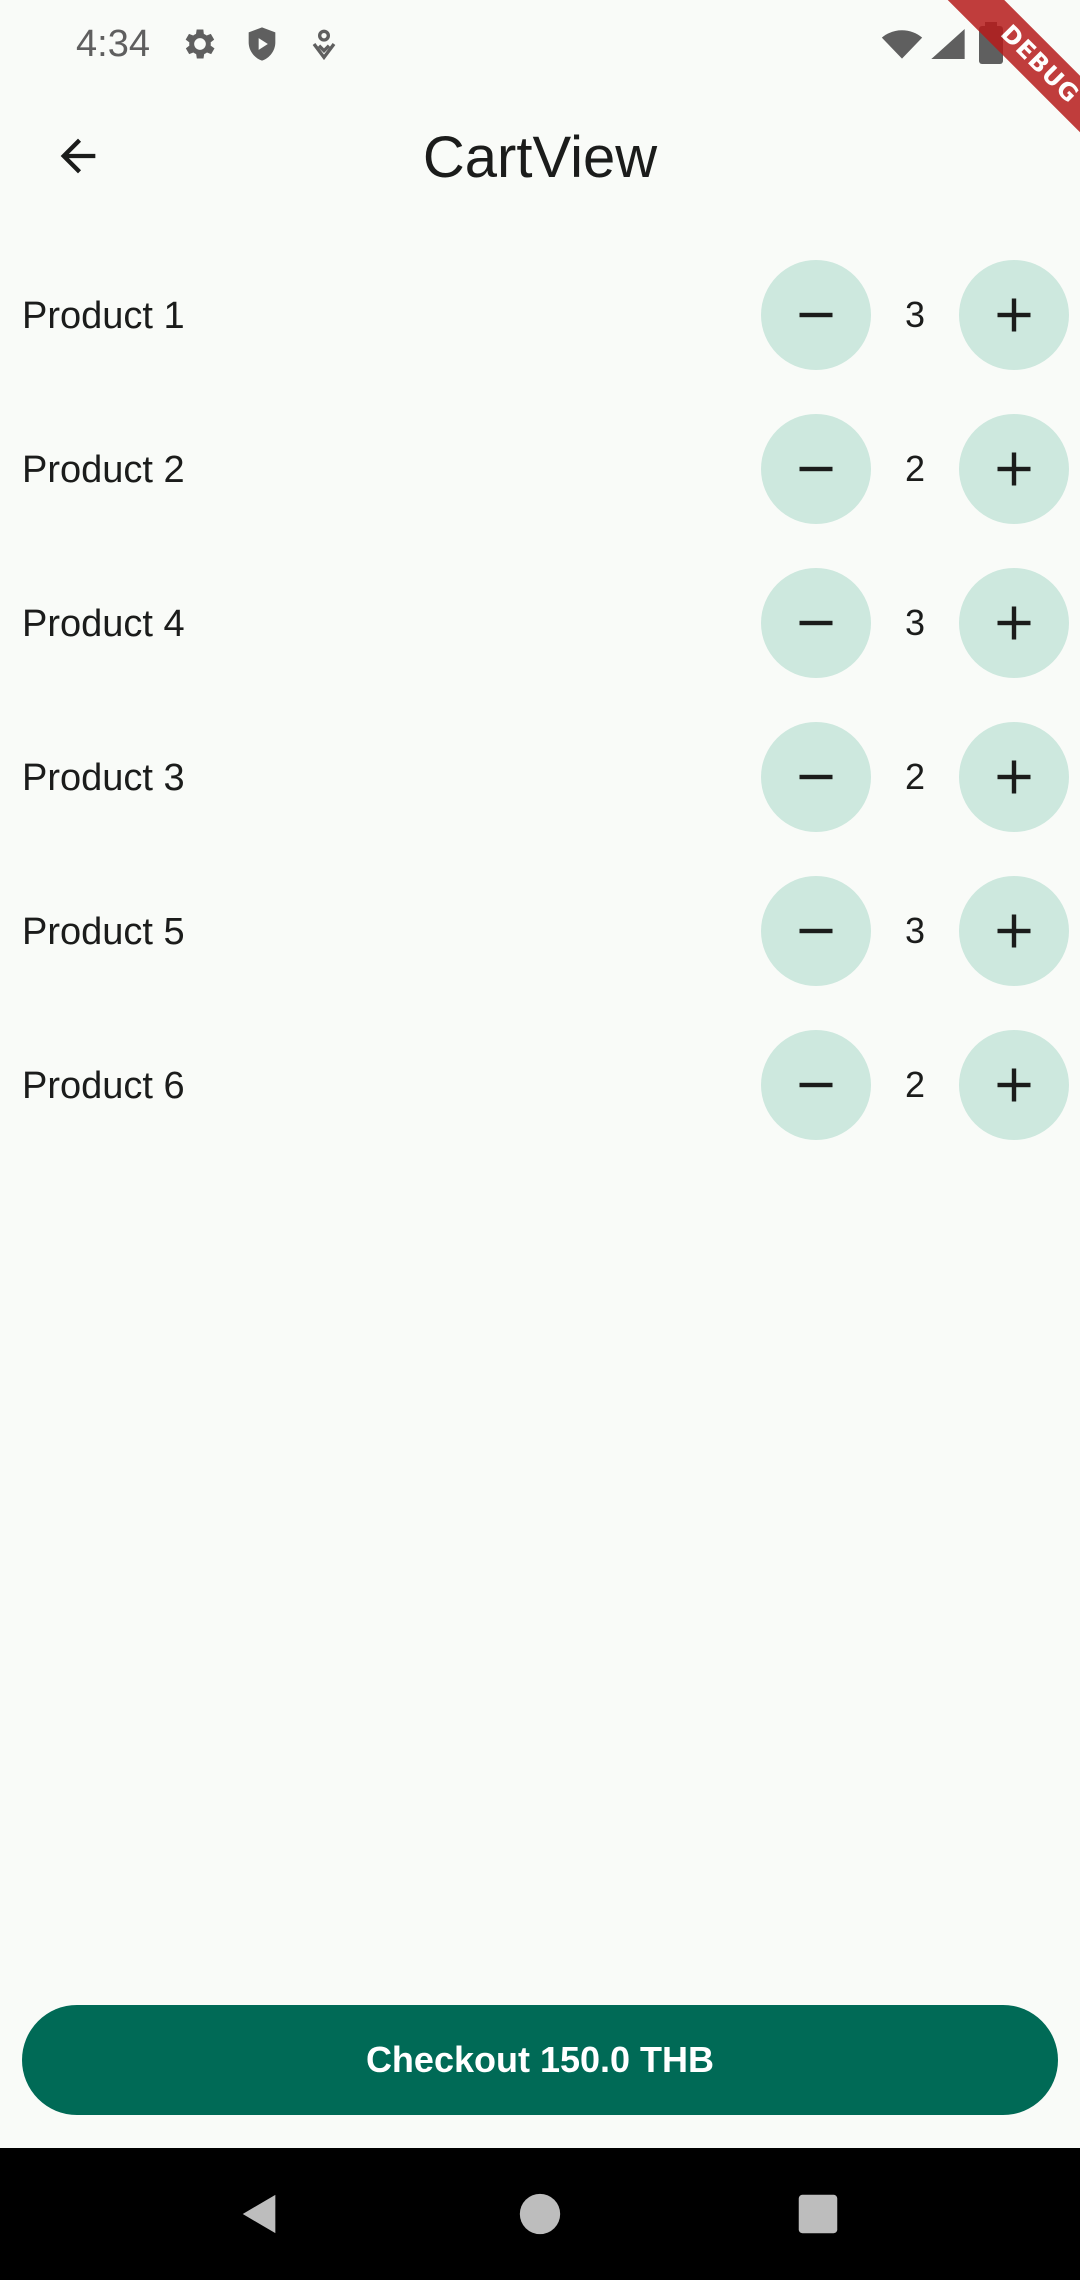 The width and height of the screenshot is (1080, 2280). What do you see at coordinates (948, 44) in the screenshot?
I see `cell-signal-icon` at bounding box center [948, 44].